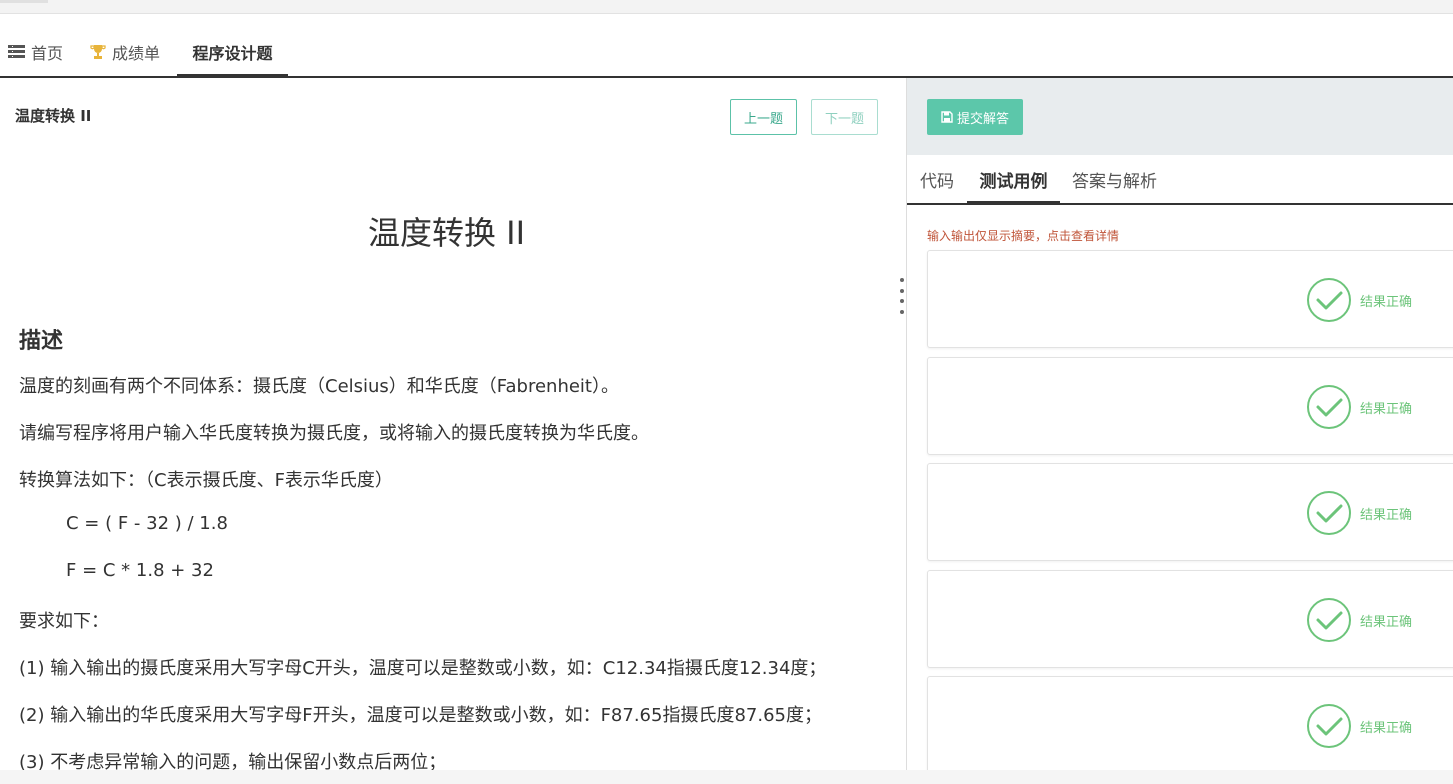 The width and height of the screenshot is (1453, 784). Describe the element at coordinates (47, 53) in the screenshot. I see `tab-home-label: 首页` at that location.